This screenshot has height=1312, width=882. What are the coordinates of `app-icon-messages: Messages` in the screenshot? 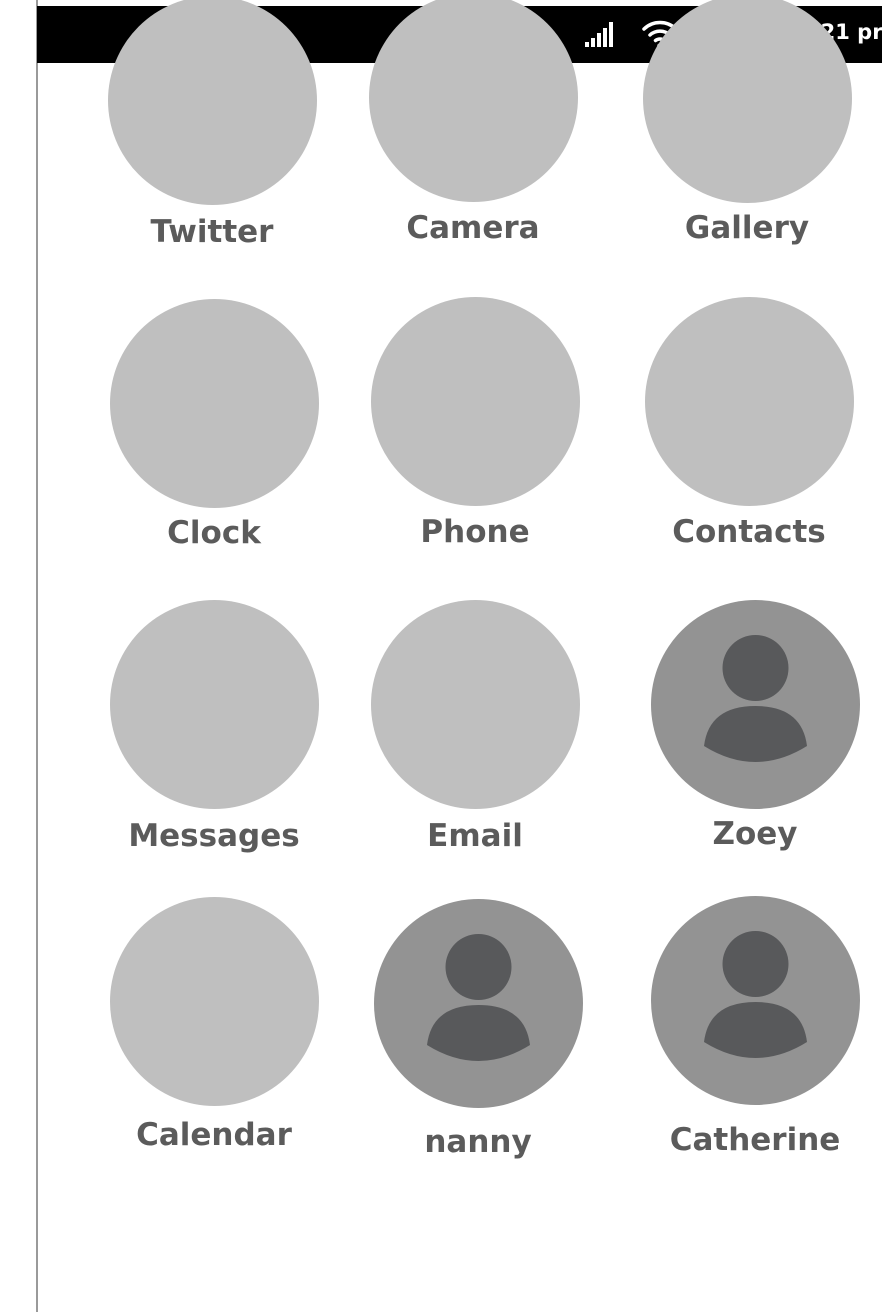 It's located at (214, 744).